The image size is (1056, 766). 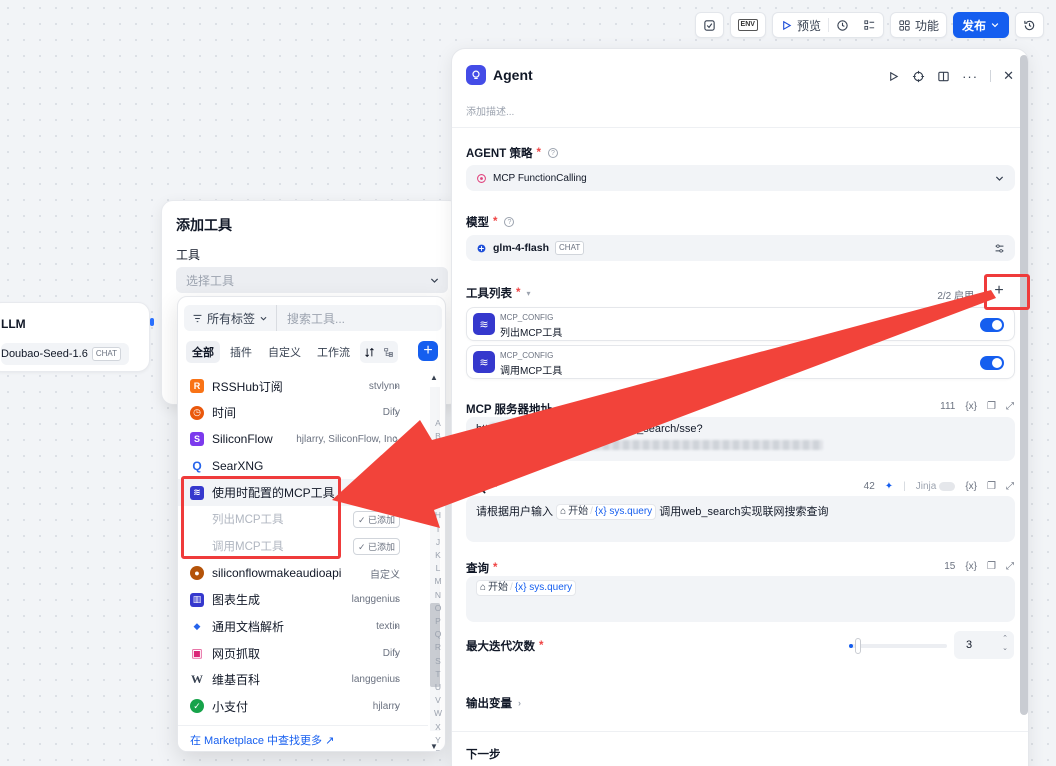 What do you see at coordinates (740, 324) in the screenshot?
I see `agent-tool-item: ≋ MCP_CONFIG 列出MCP工具` at bounding box center [740, 324].